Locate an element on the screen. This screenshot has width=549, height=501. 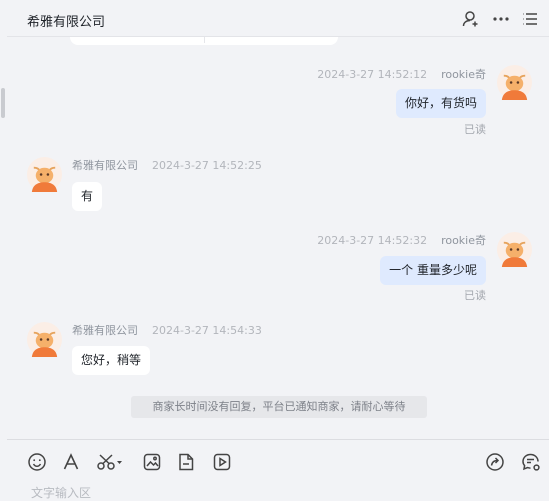
chat-title: 希雅有限公司 is located at coordinates (66, 22).